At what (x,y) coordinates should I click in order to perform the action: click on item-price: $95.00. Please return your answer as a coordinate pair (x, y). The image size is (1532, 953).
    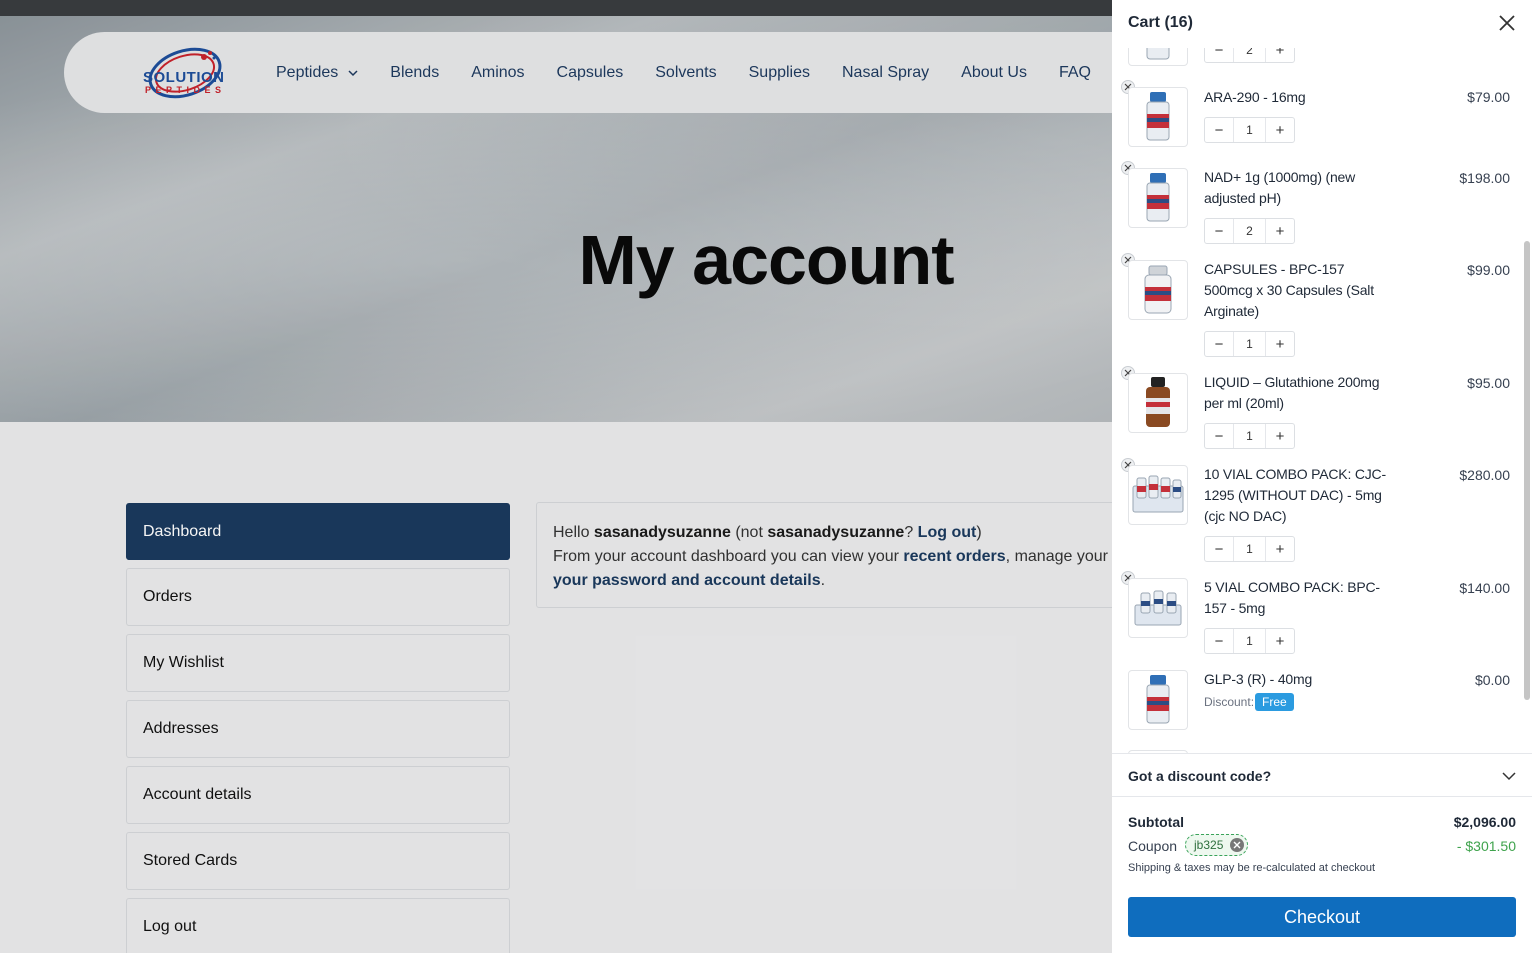
    Looking at the image, I should click on (1488, 383).